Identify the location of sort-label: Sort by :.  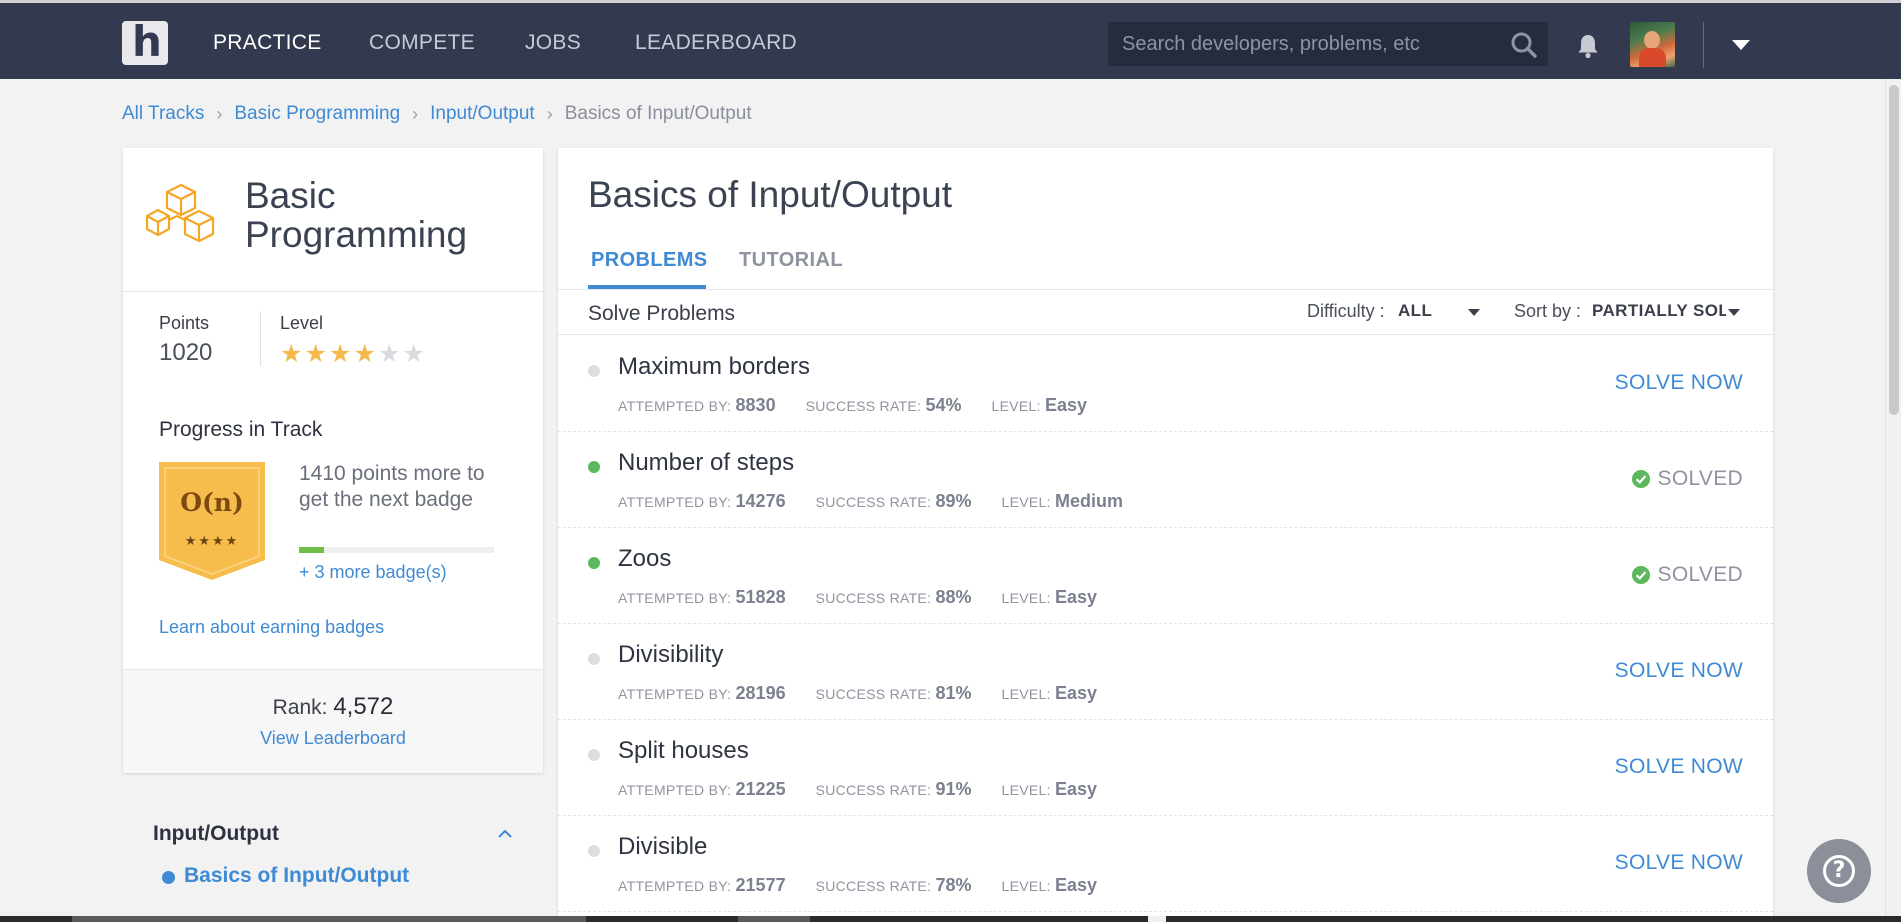
(1548, 311).